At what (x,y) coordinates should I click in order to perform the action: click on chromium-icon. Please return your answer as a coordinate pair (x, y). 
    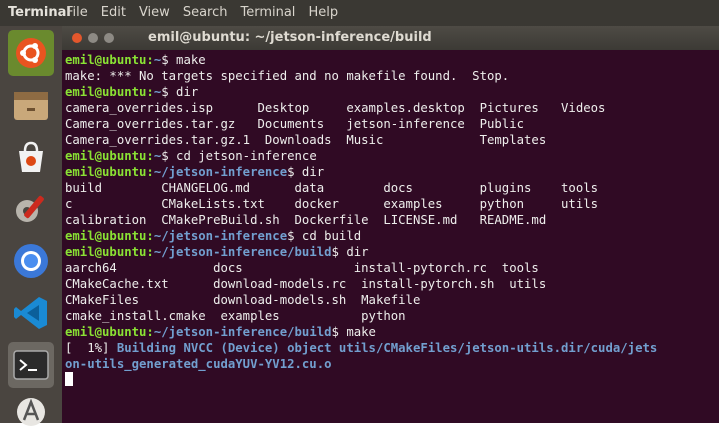
    Looking at the image, I should click on (31, 261).